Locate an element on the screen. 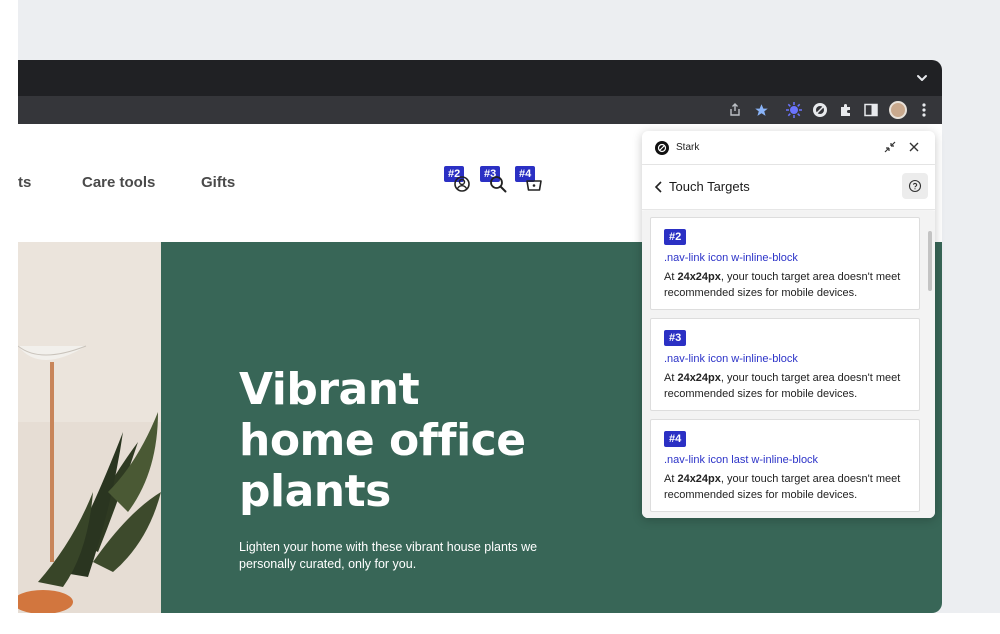 This screenshot has height=634, width=1000. back-chevron-icon is located at coordinates (659, 187).